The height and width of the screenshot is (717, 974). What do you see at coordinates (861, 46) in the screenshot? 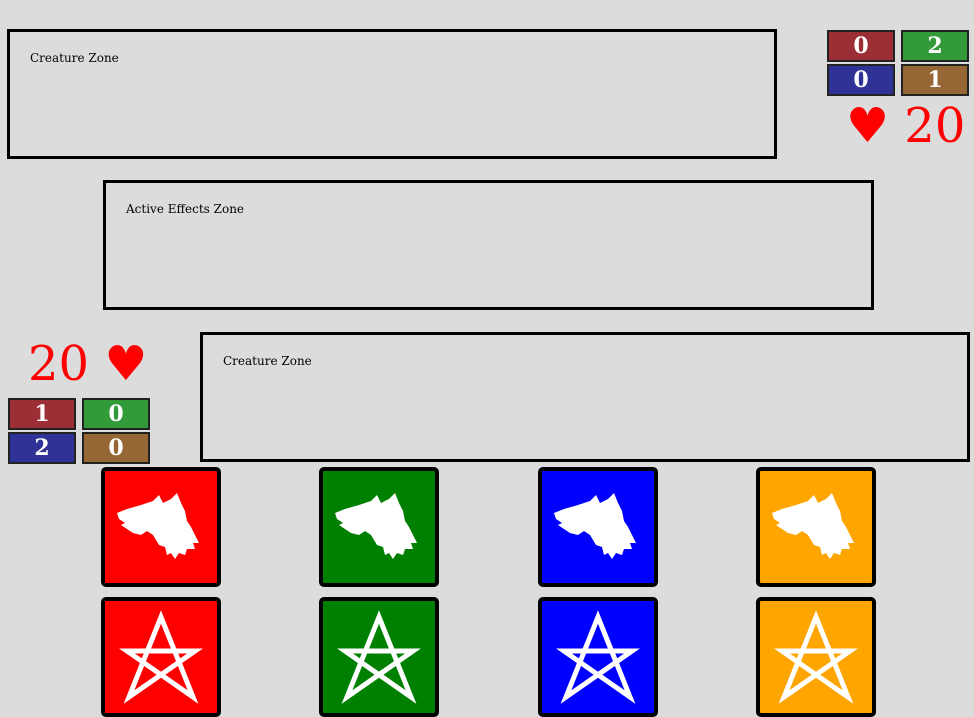
I see `opponent-mana-red: 0` at bounding box center [861, 46].